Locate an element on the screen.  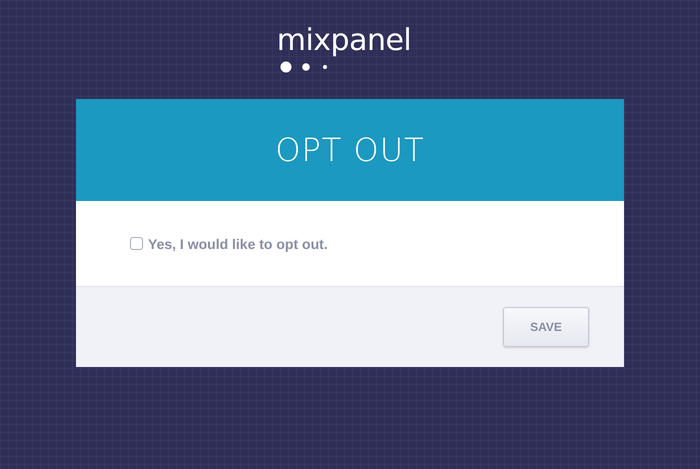
logo-wordmark: mixpanel is located at coordinates (344, 41).